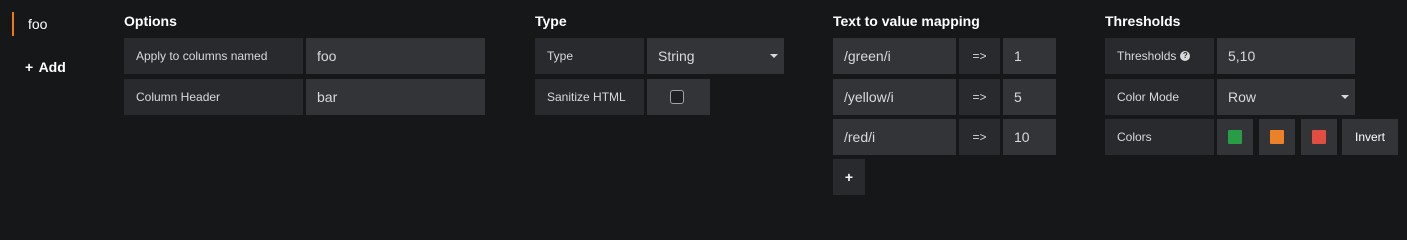 This screenshot has height=240, width=1407. What do you see at coordinates (589, 56) in the screenshot?
I see `type-label: Type` at bounding box center [589, 56].